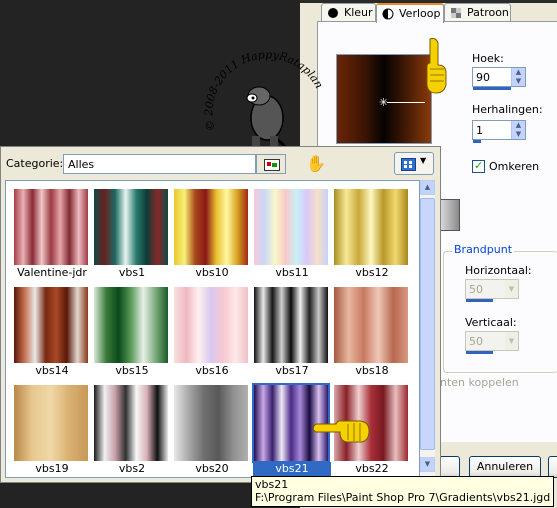 The height and width of the screenshot is (508, 557). I want to click on tab-kleur: Kleur, so click(348, 12).